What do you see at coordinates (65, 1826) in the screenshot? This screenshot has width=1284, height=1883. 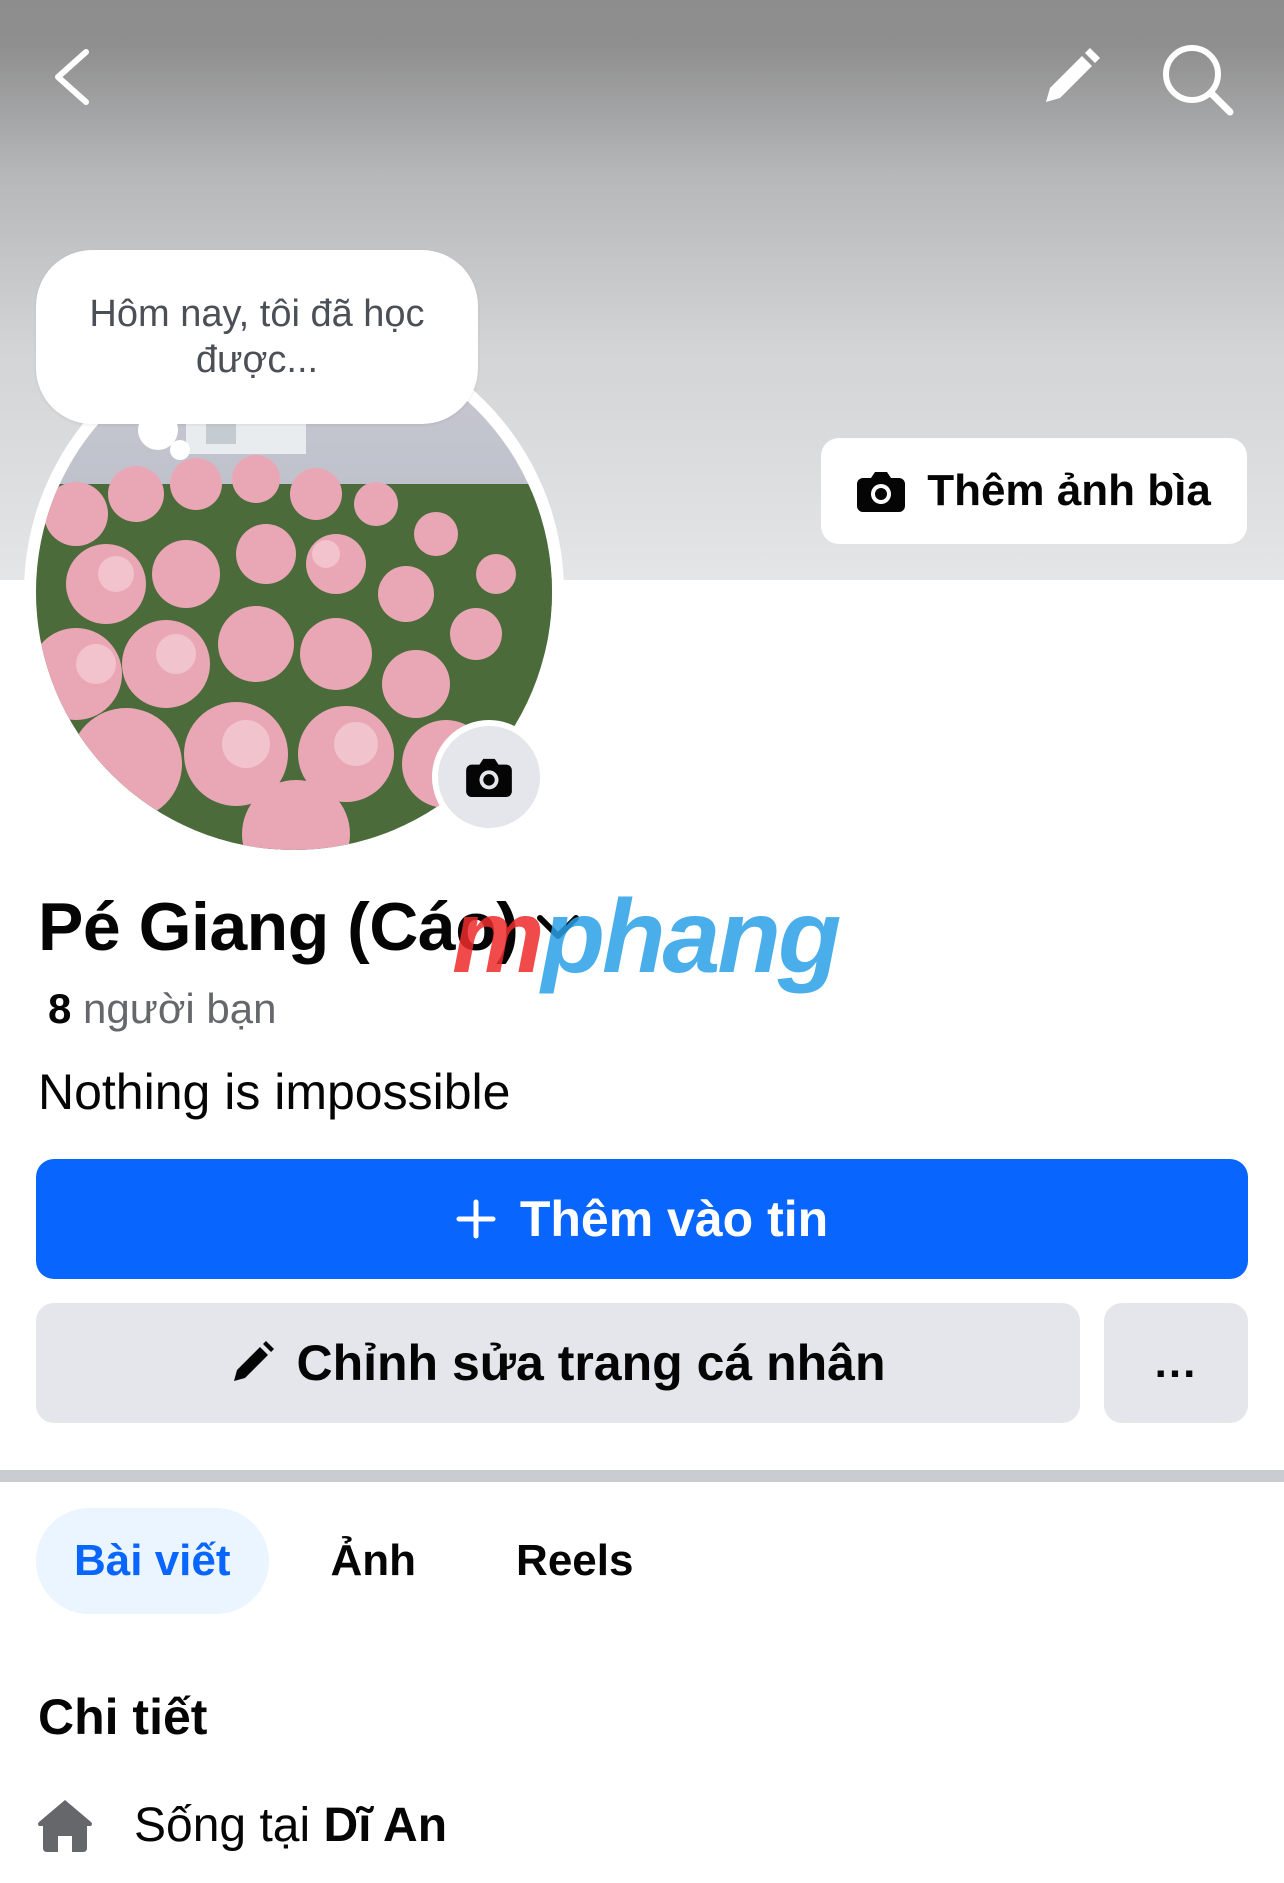 I see `home-icon` at bounding box center [65, 1826].